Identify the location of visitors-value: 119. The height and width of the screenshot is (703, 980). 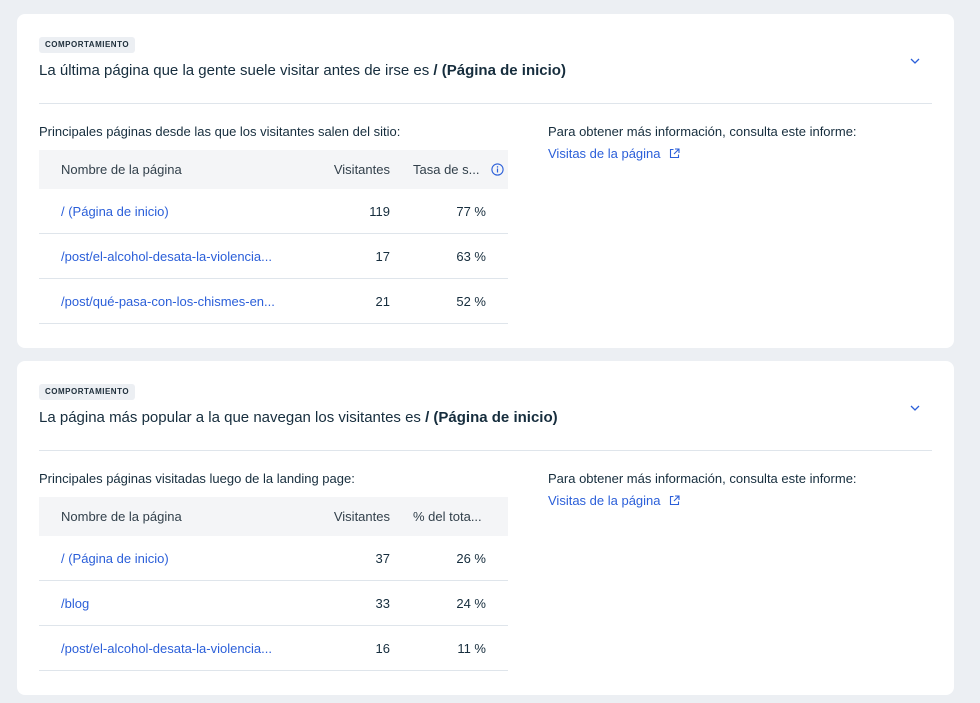
(379, 211).